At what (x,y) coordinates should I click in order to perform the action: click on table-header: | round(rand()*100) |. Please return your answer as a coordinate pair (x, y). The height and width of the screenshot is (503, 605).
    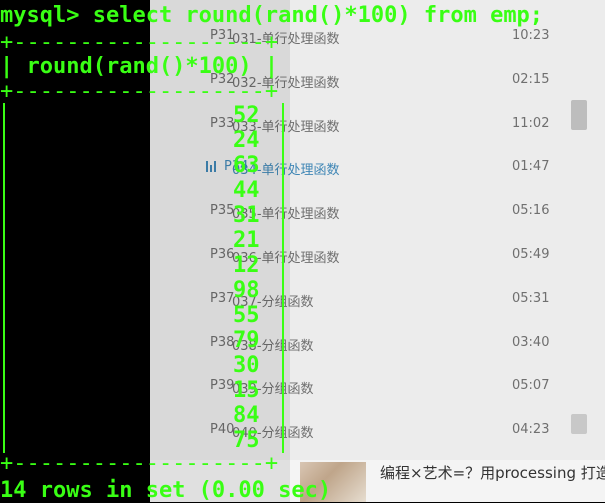
    Looking at the image, I should click on (139, 66).